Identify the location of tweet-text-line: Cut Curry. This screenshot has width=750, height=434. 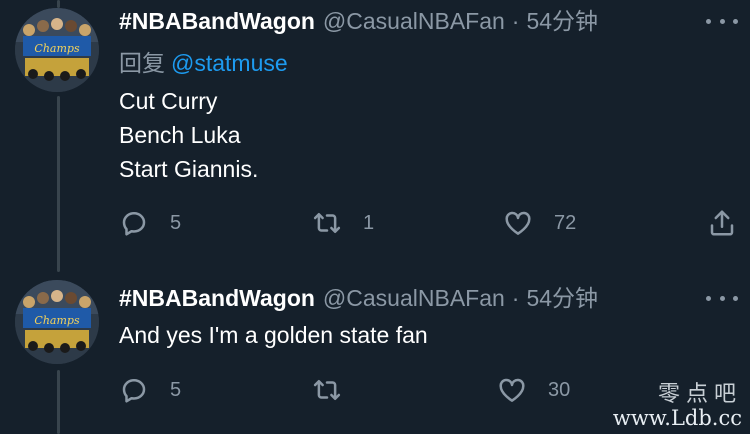
(168, 101).